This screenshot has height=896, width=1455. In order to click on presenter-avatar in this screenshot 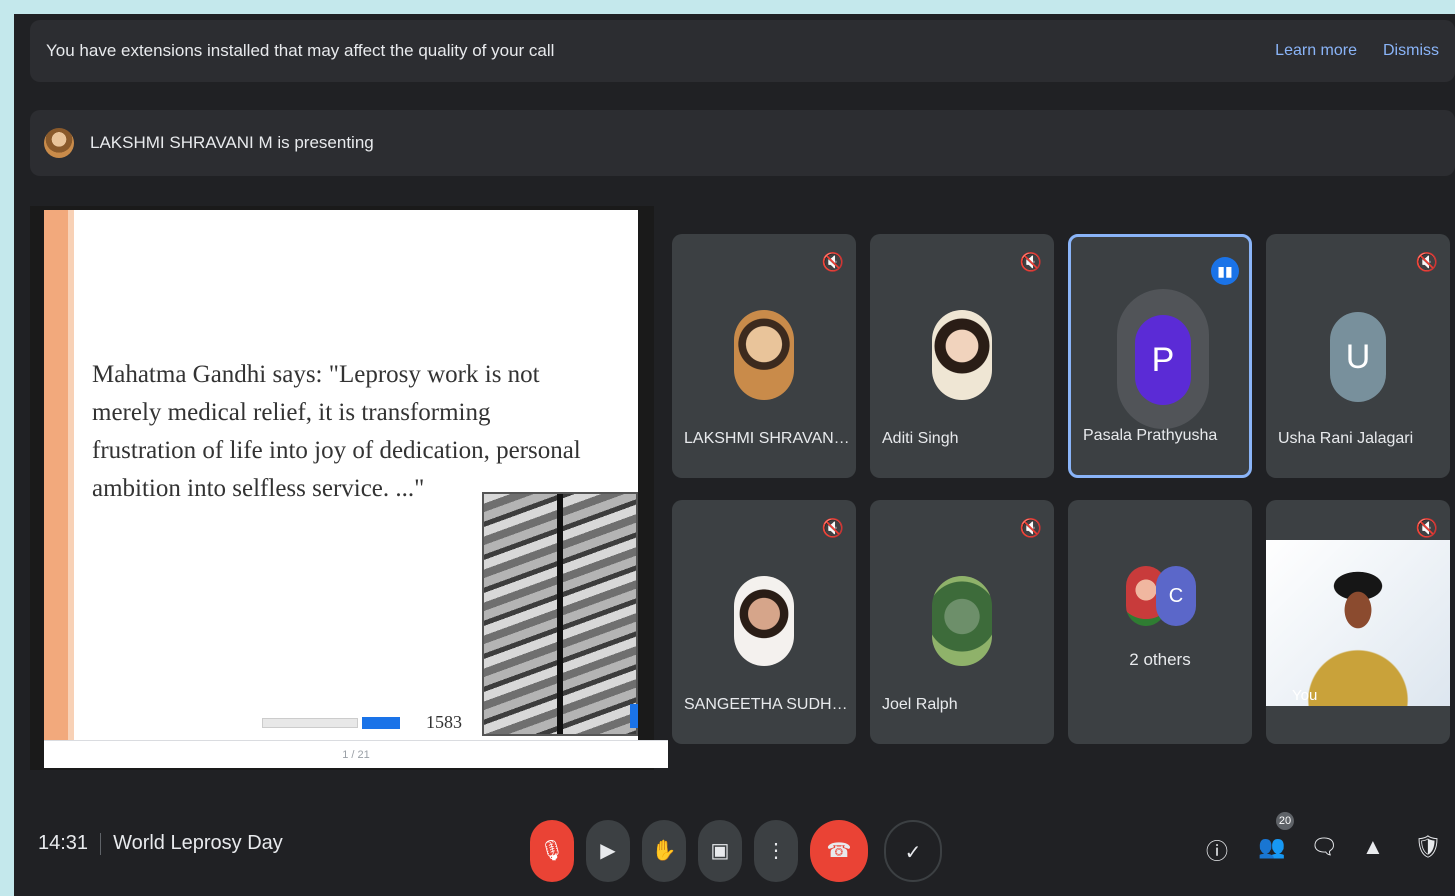, I will do `click(59, 143)`.